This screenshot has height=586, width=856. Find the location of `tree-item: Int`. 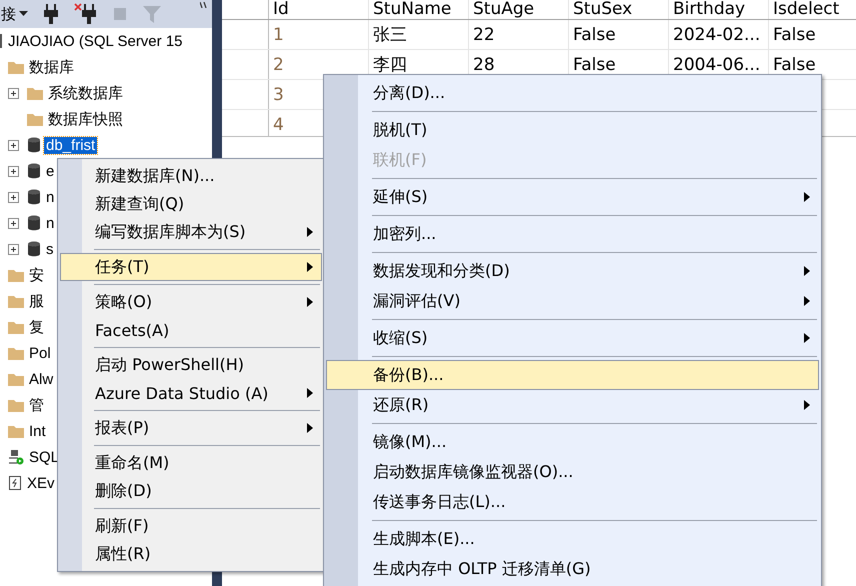

tree-item: Int is located at coordinates (37, 431).